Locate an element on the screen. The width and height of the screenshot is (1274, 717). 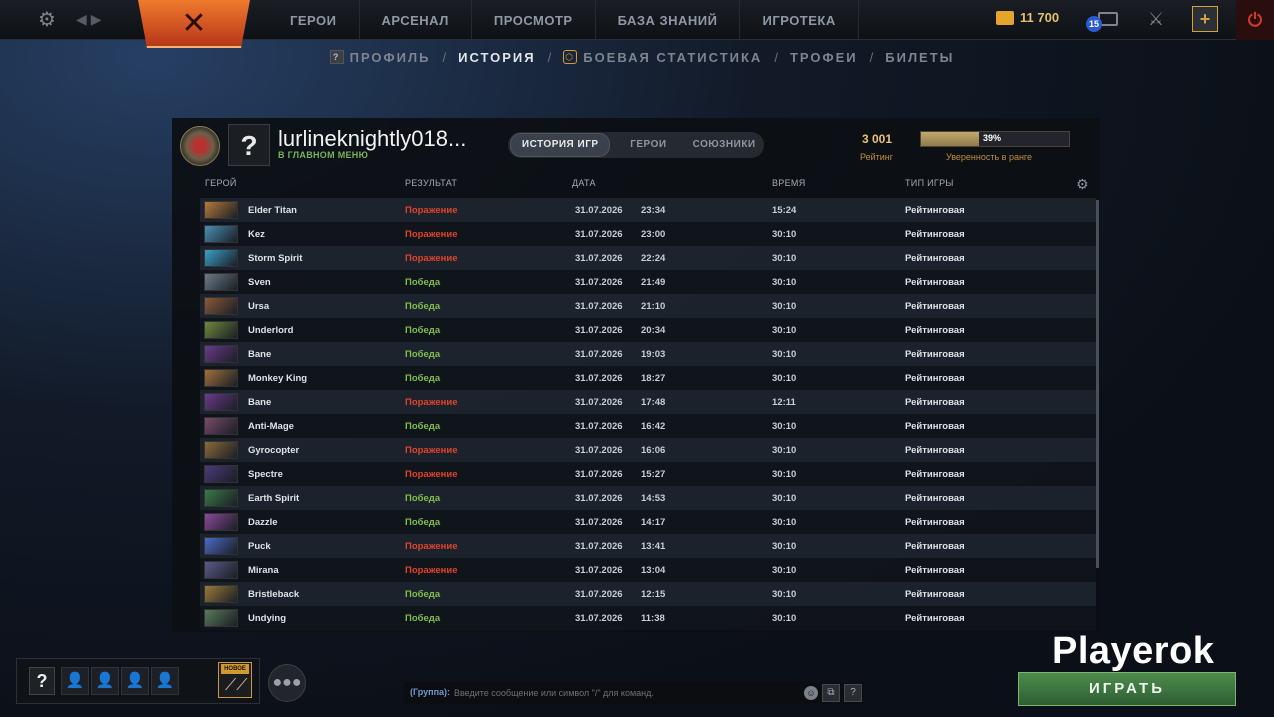
chat-input is located at coordinates (624, 693).